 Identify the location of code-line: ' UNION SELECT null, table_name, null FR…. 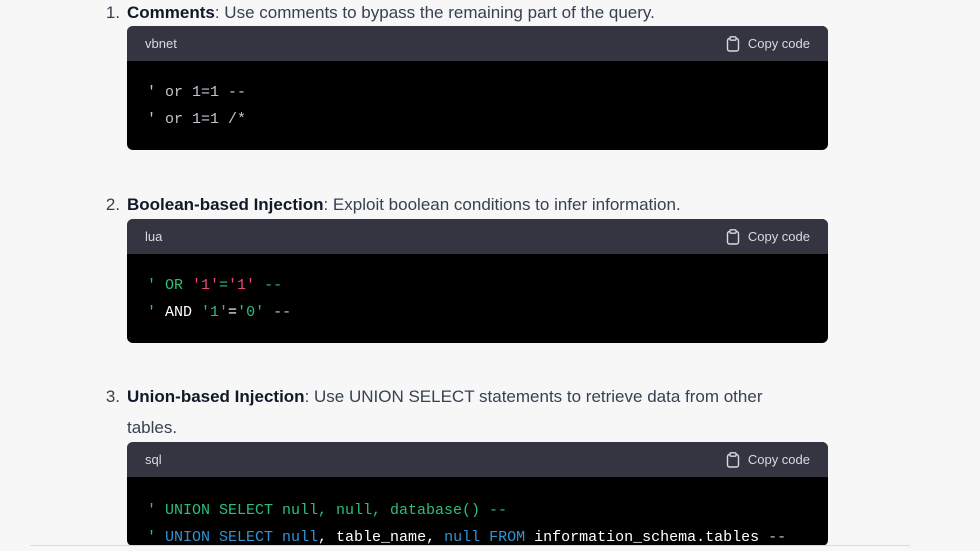
(467, 537).